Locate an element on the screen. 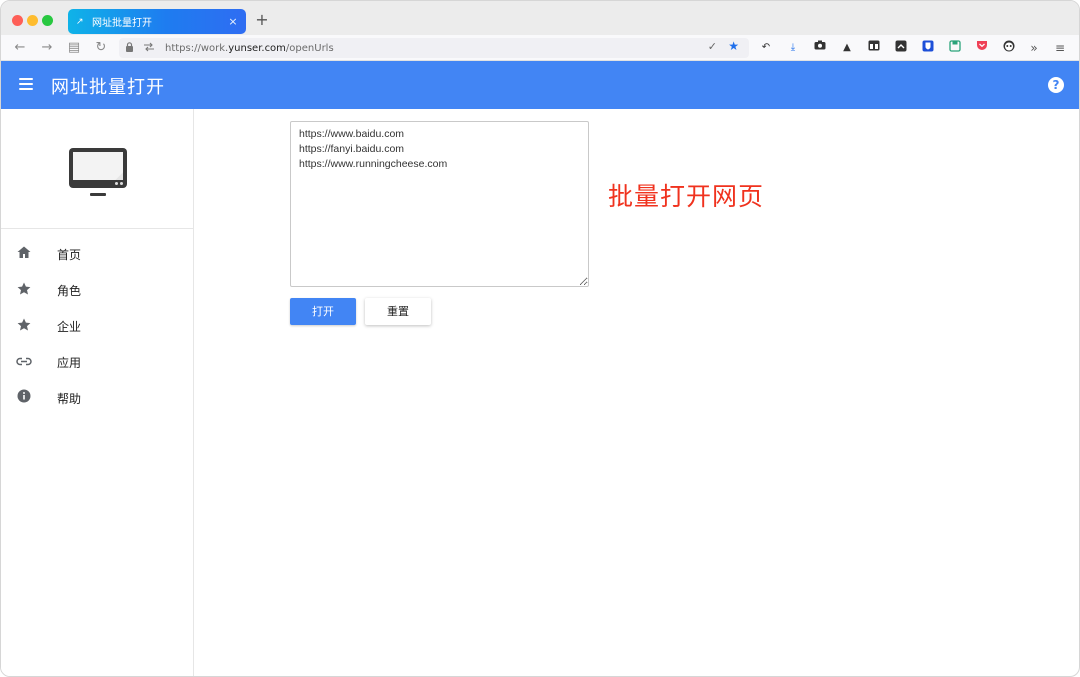  puzzle-extension-icon is located at coordinates (901, 48).